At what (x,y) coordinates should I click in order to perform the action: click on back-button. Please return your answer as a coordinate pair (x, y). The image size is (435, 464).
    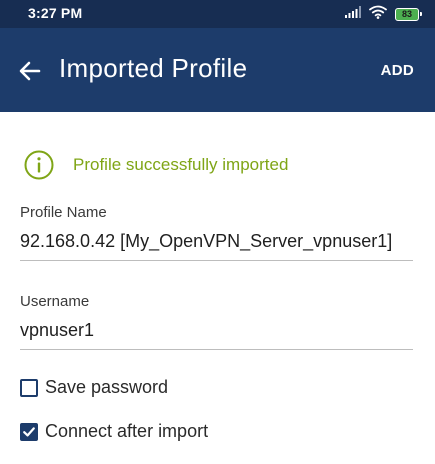
    Looking at the image, I should click on (30, 71).